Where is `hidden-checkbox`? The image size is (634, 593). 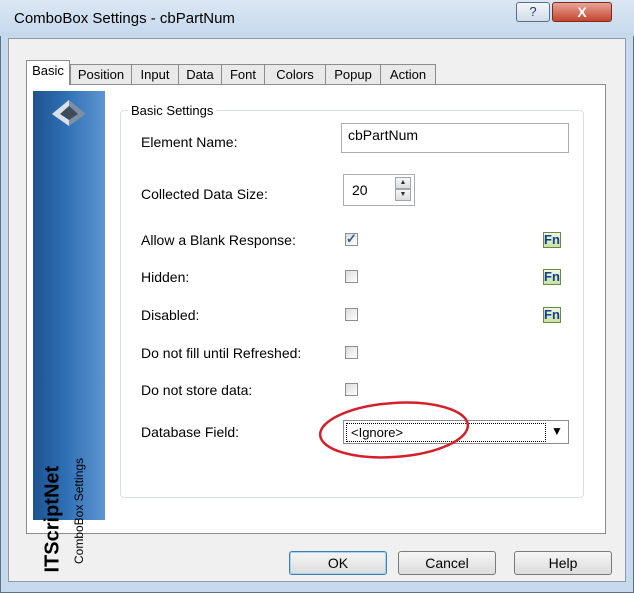 hidden-checkbox is located at coordinates (351, 276).